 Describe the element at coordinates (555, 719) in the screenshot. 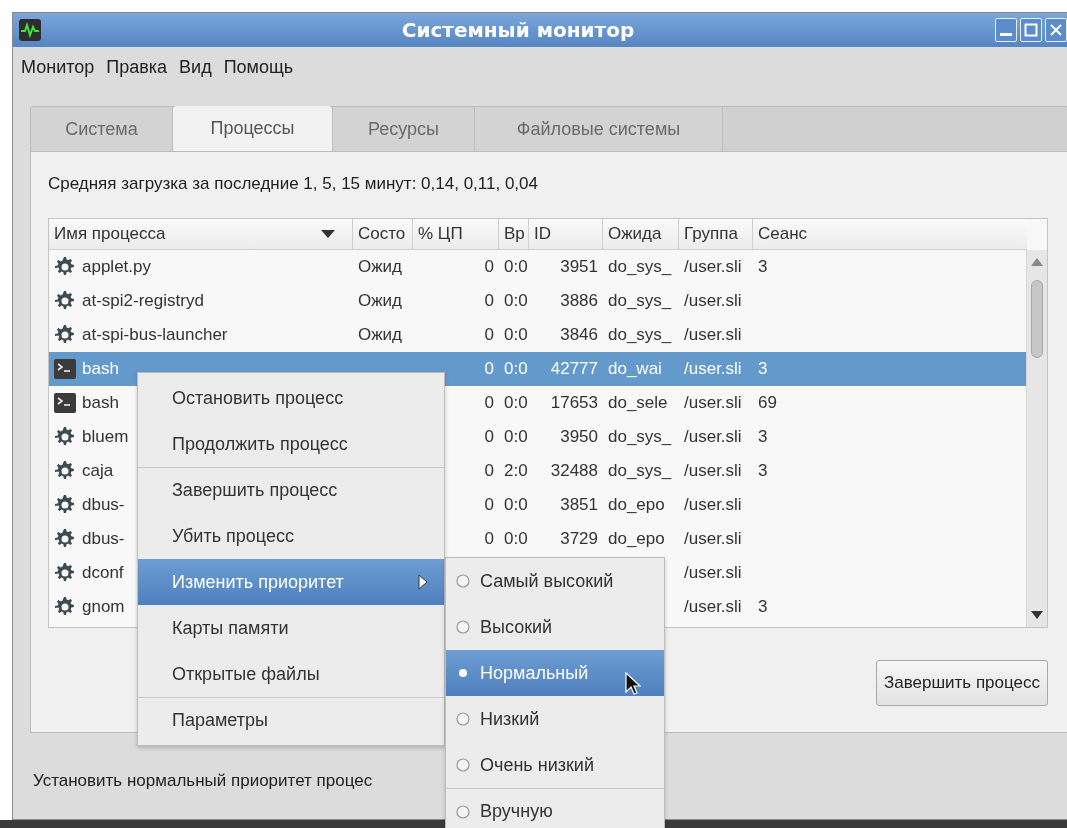

I see `priority-menu-item: Низкий` at that location.